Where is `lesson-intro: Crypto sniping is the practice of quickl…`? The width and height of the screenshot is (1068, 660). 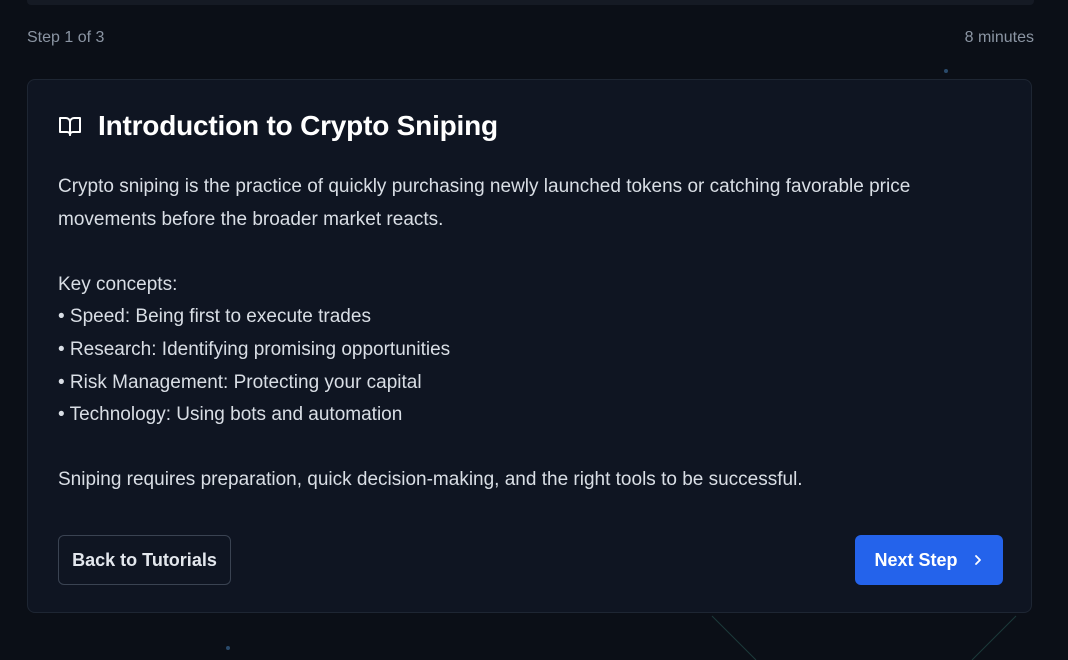
lesson-intro: Crypto sniping is the practice of quickl… is located at coordinates (484, 203).